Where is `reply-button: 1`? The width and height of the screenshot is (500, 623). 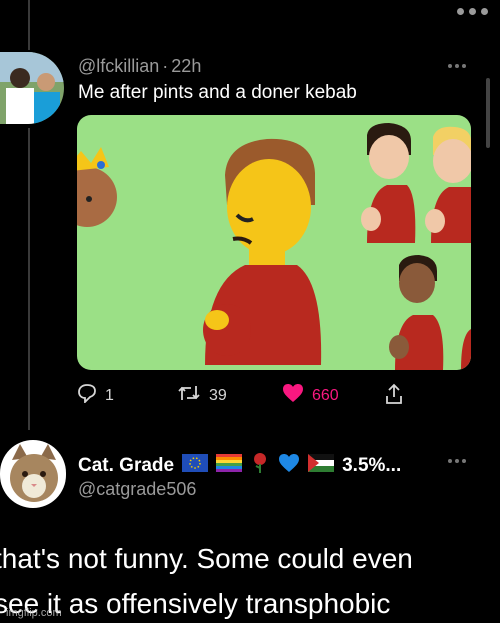 reply-button: 1 is located at coordinates (95, 395).